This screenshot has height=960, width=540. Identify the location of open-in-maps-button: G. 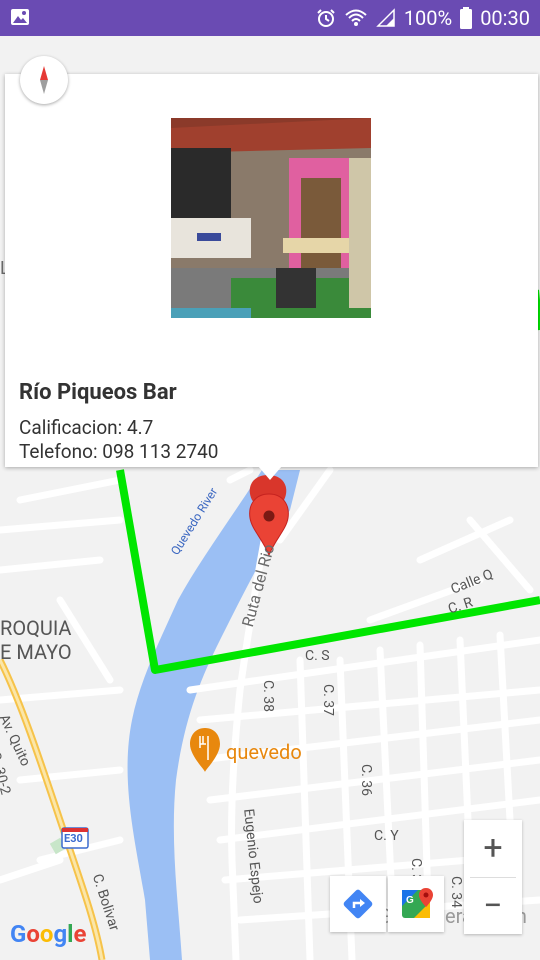
(416, 904).